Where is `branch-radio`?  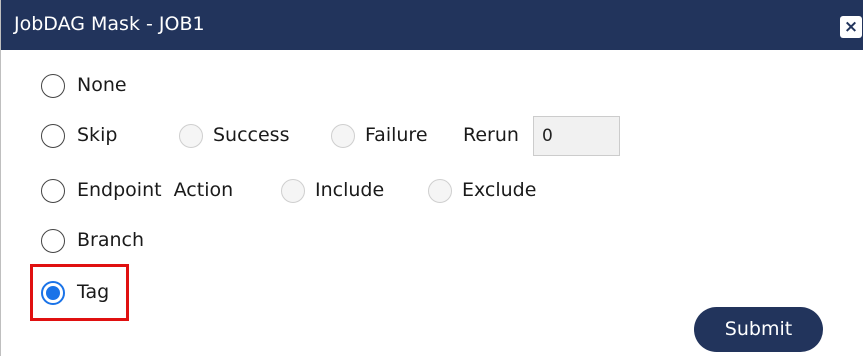 branch-radio is located at coordinates (53, 241).